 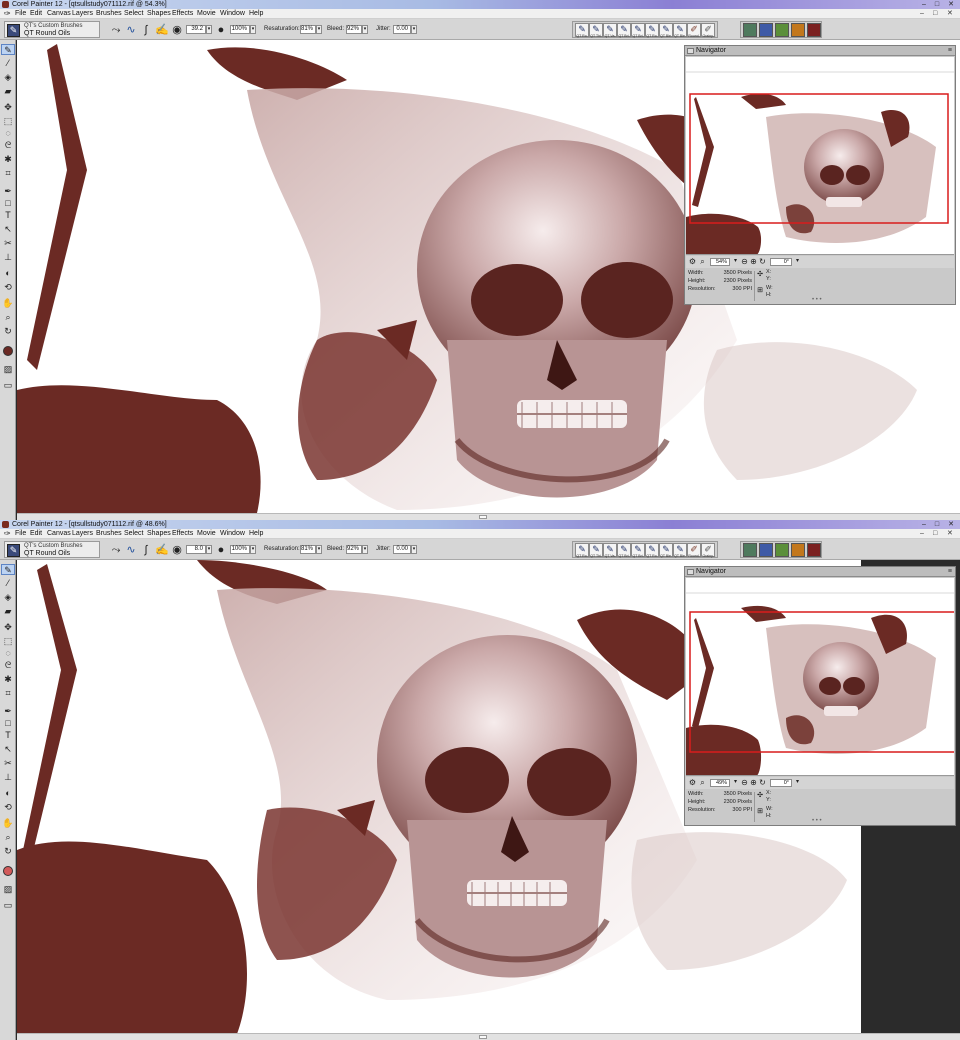 What do you see at coordinates (762, 261) in the screenshot?
I see `rotate-icon: ↻` at bounding box center [762, 261].